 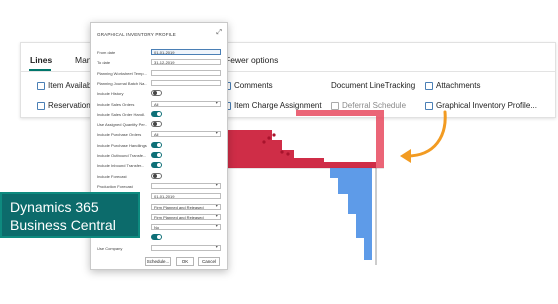 I want to click on dialog-title: GRAPHICAL INVENTORY PROFILE, so click(x=137, y=34).